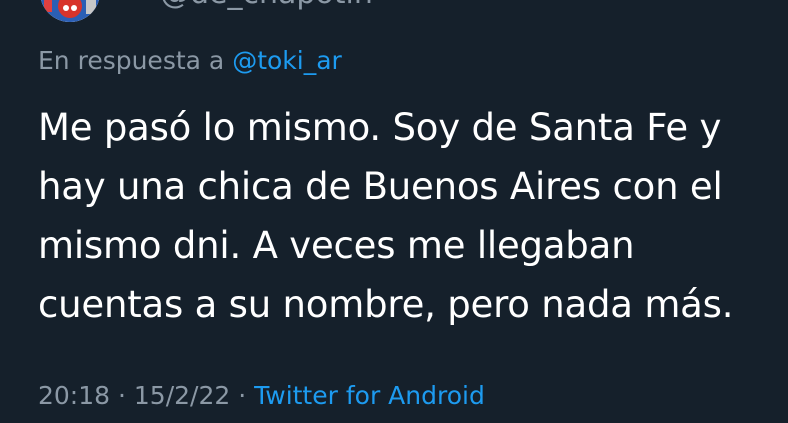  I want to click on tweet-date: 15/2/22, so click(182, 395).